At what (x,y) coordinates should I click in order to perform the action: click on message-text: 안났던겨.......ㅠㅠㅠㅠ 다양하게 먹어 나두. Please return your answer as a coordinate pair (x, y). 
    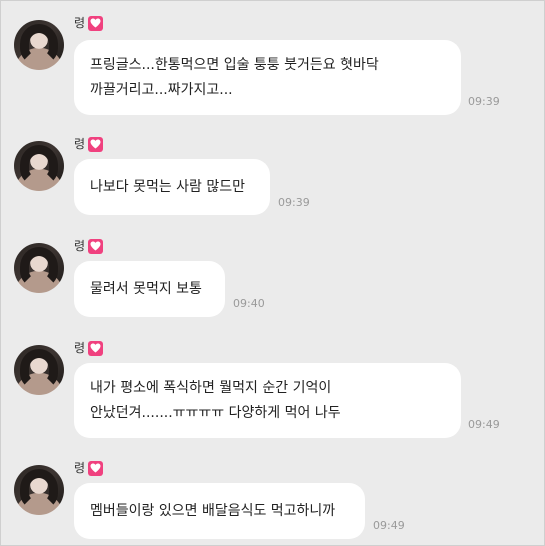
    Looking at the image, I should click on (215, 412).